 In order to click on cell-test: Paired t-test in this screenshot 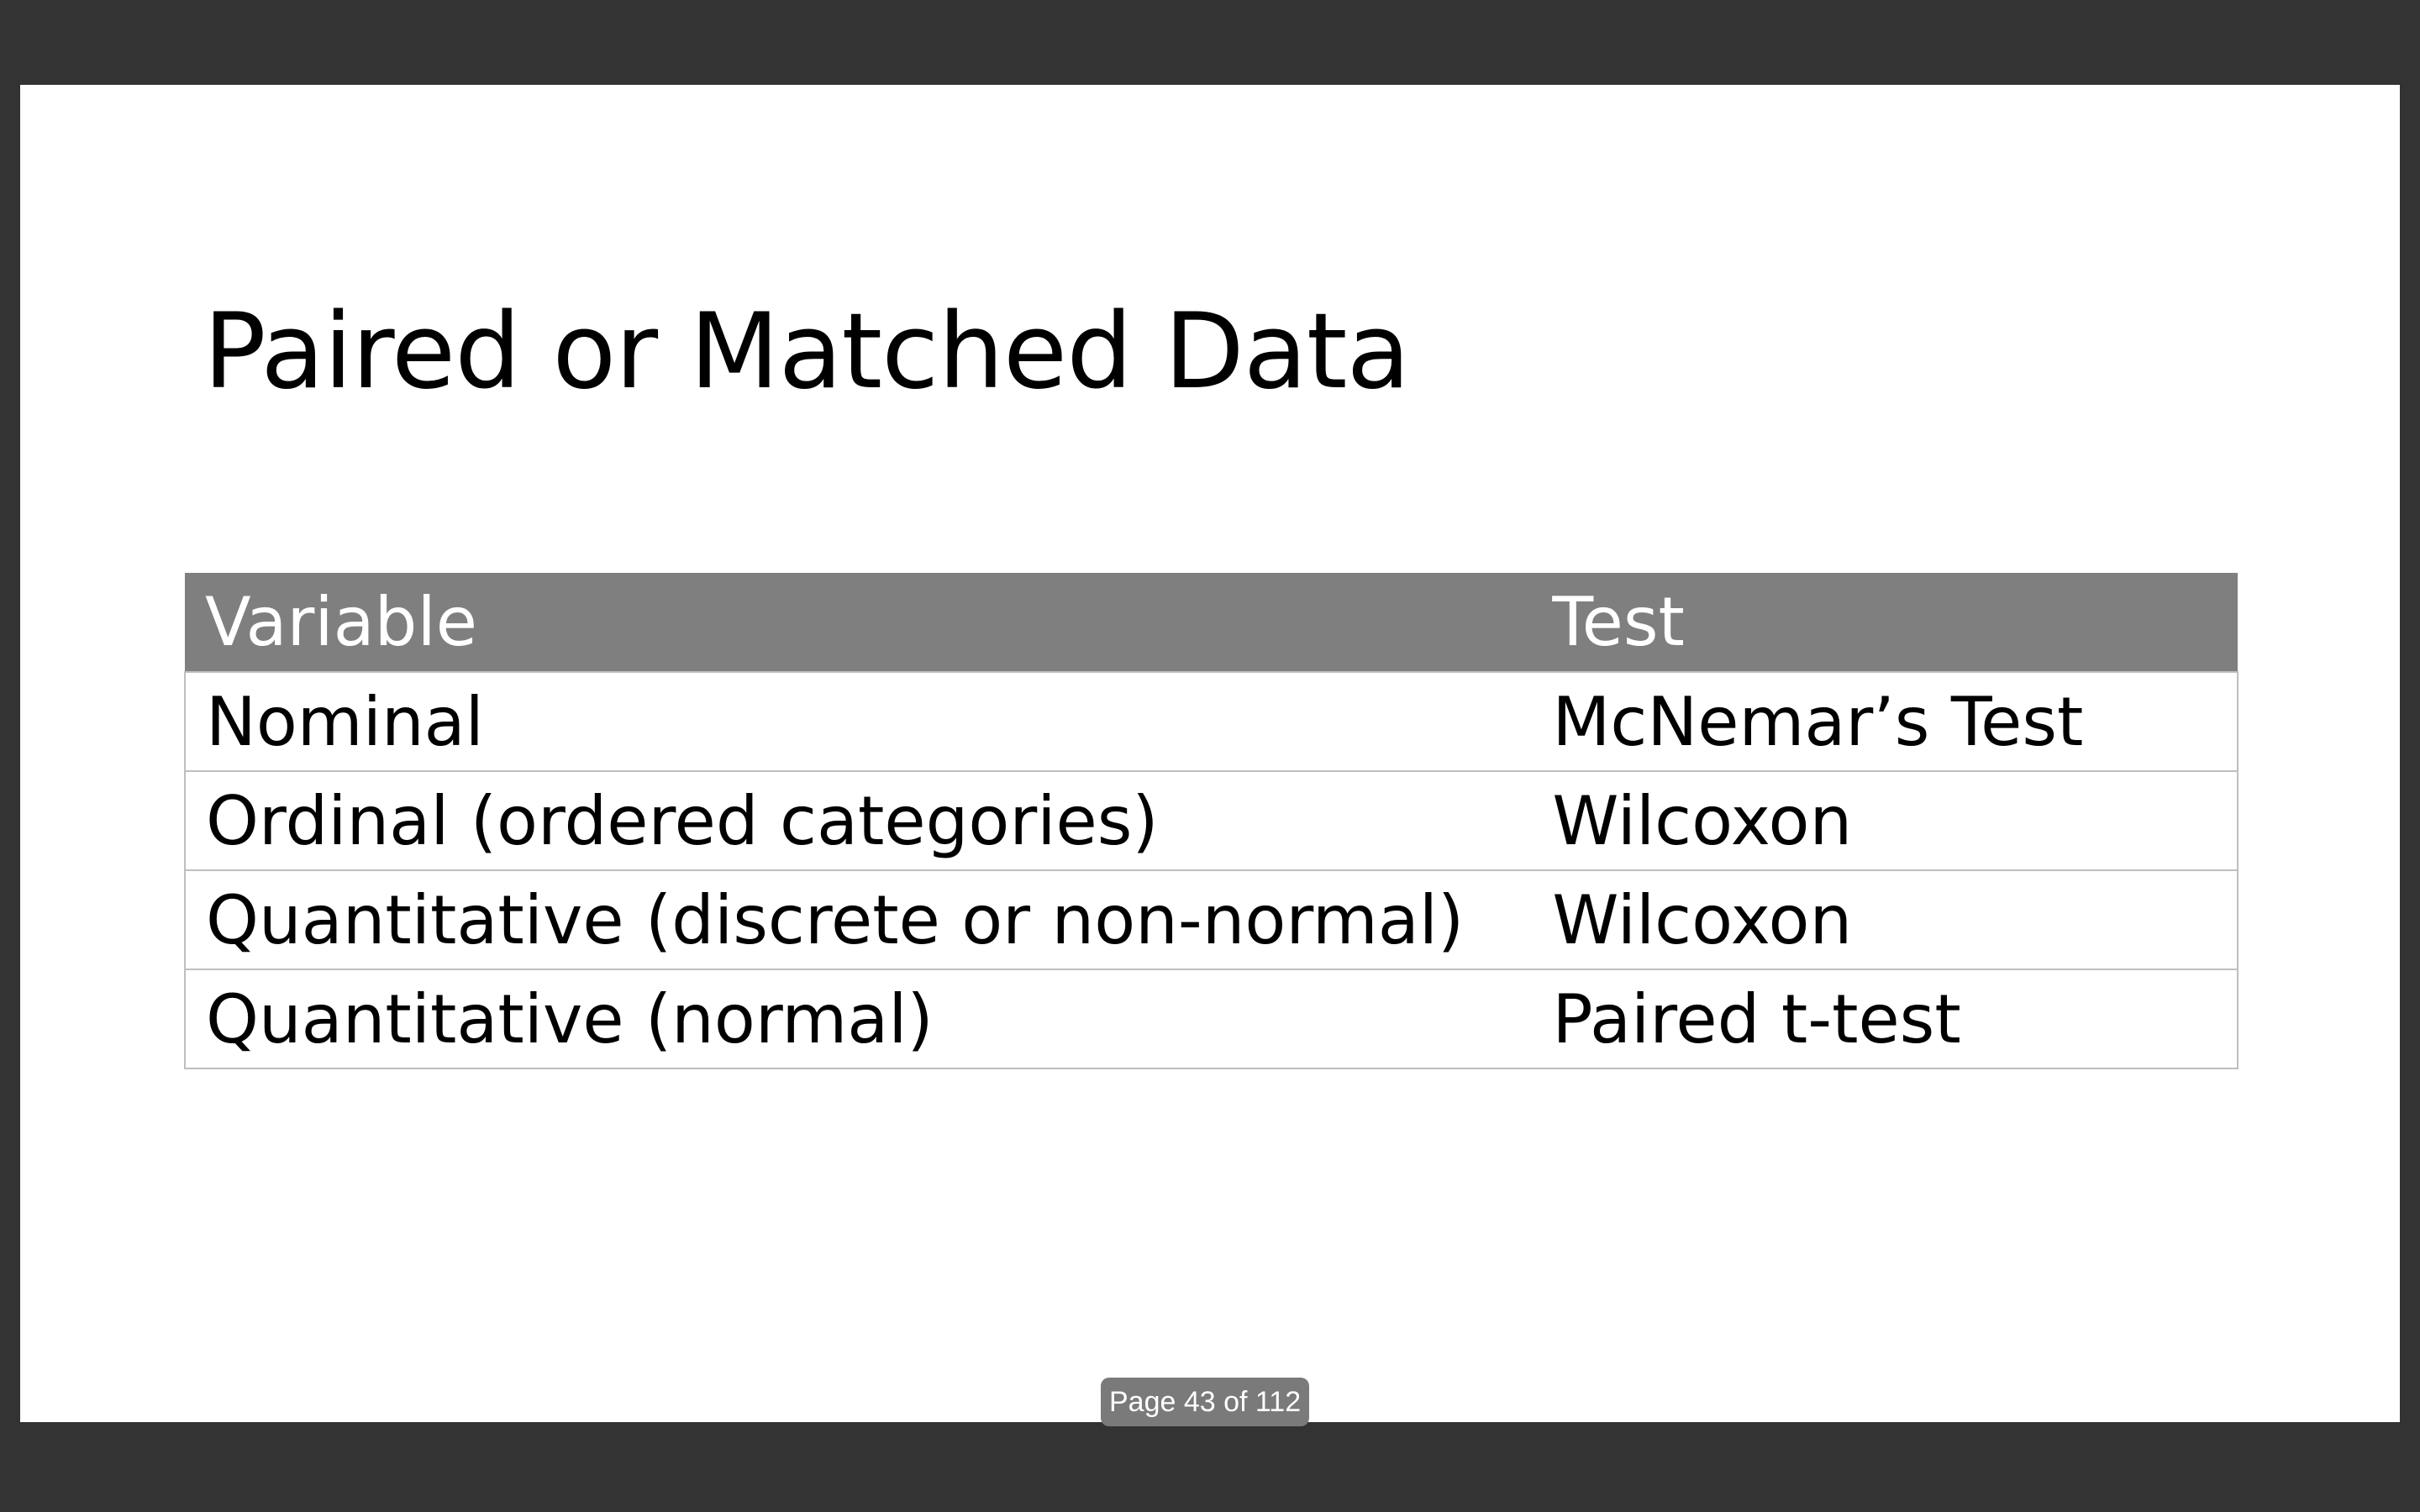, I will do `click(1885, 1019)`.